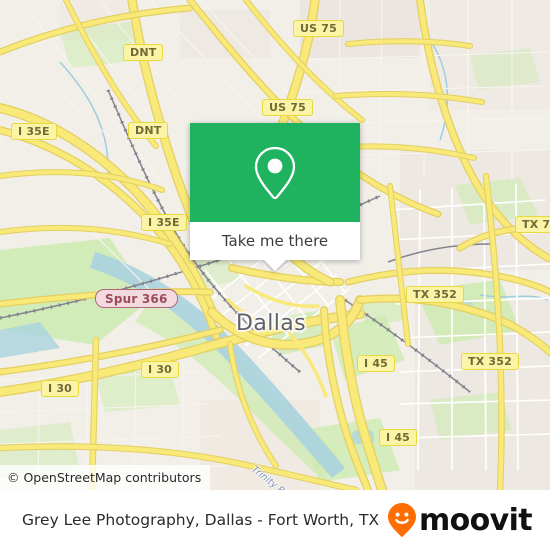  I want to click on location-popup: Take me there, so click(275, 197).